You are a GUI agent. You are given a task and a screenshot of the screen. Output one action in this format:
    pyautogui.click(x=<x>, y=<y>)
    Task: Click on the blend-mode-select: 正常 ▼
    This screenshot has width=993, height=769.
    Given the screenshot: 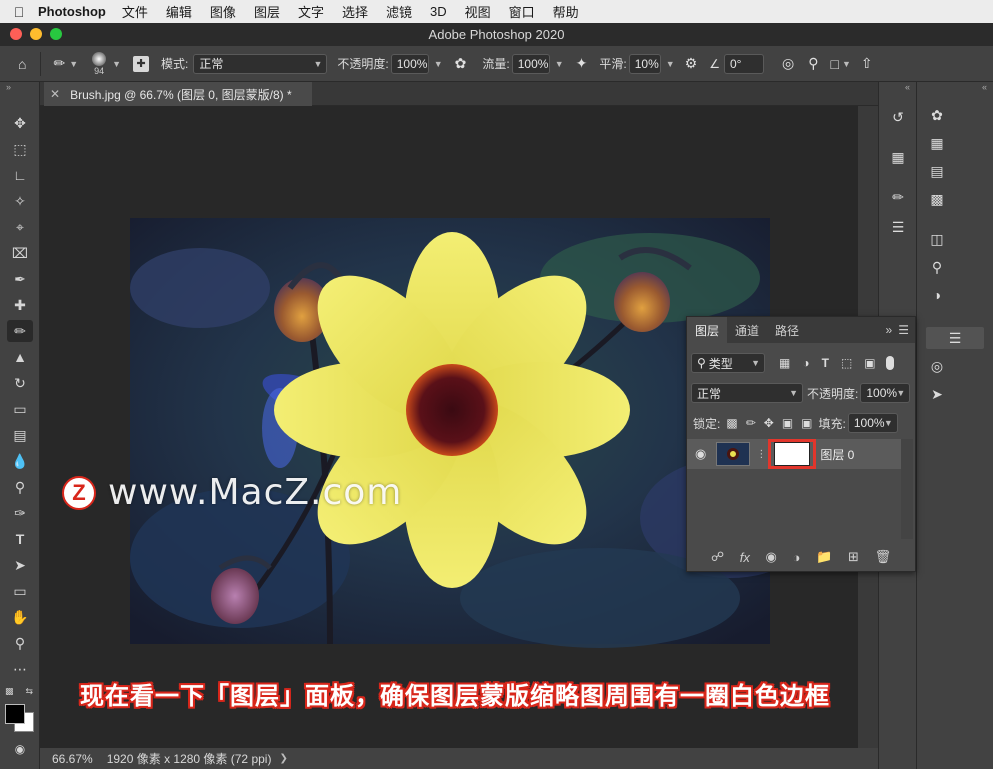 What is the action you would take?
    pyautogui.click(x=747, y=393)
    